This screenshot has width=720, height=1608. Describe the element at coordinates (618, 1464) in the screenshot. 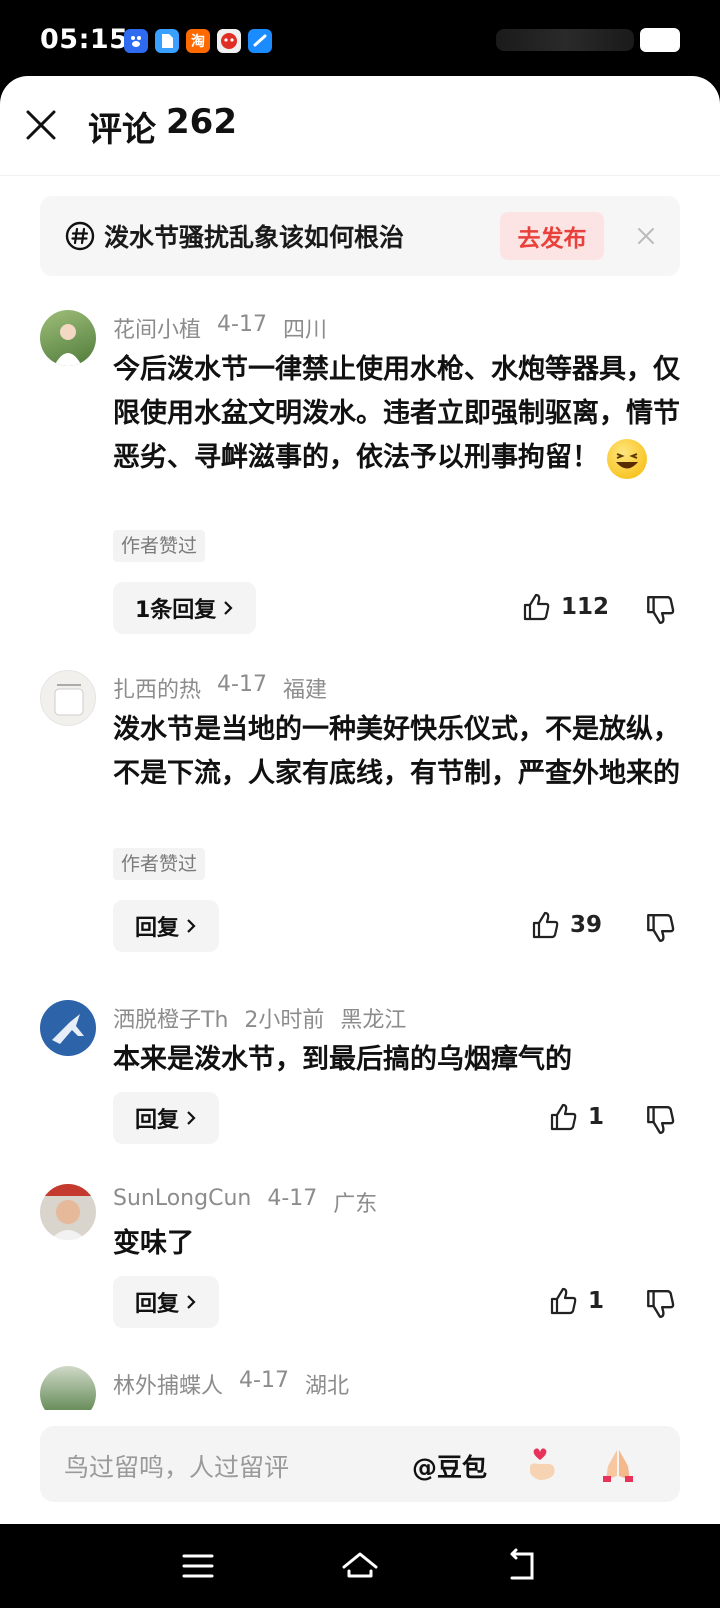

I see `pray-icon` at that location.